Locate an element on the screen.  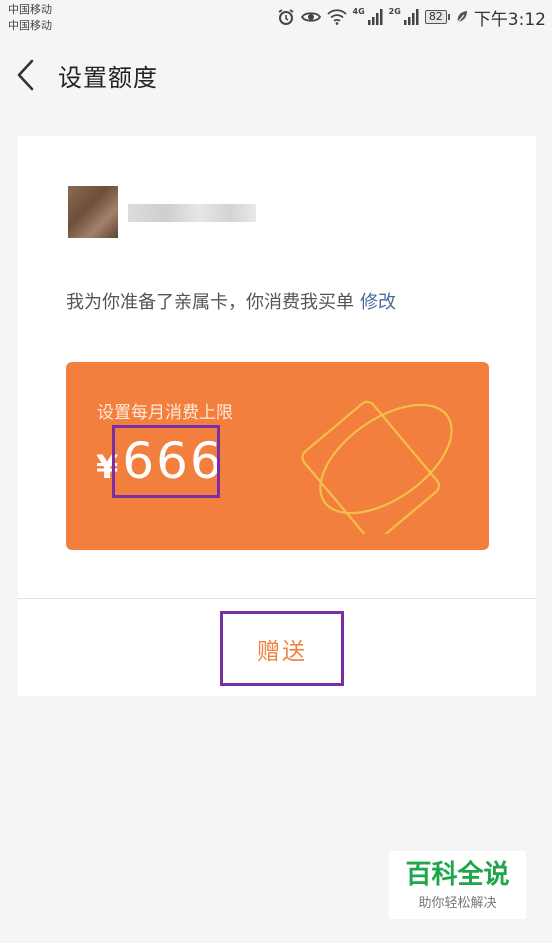
watermark-title: 百科全说 is located at coordinates (457, 875).